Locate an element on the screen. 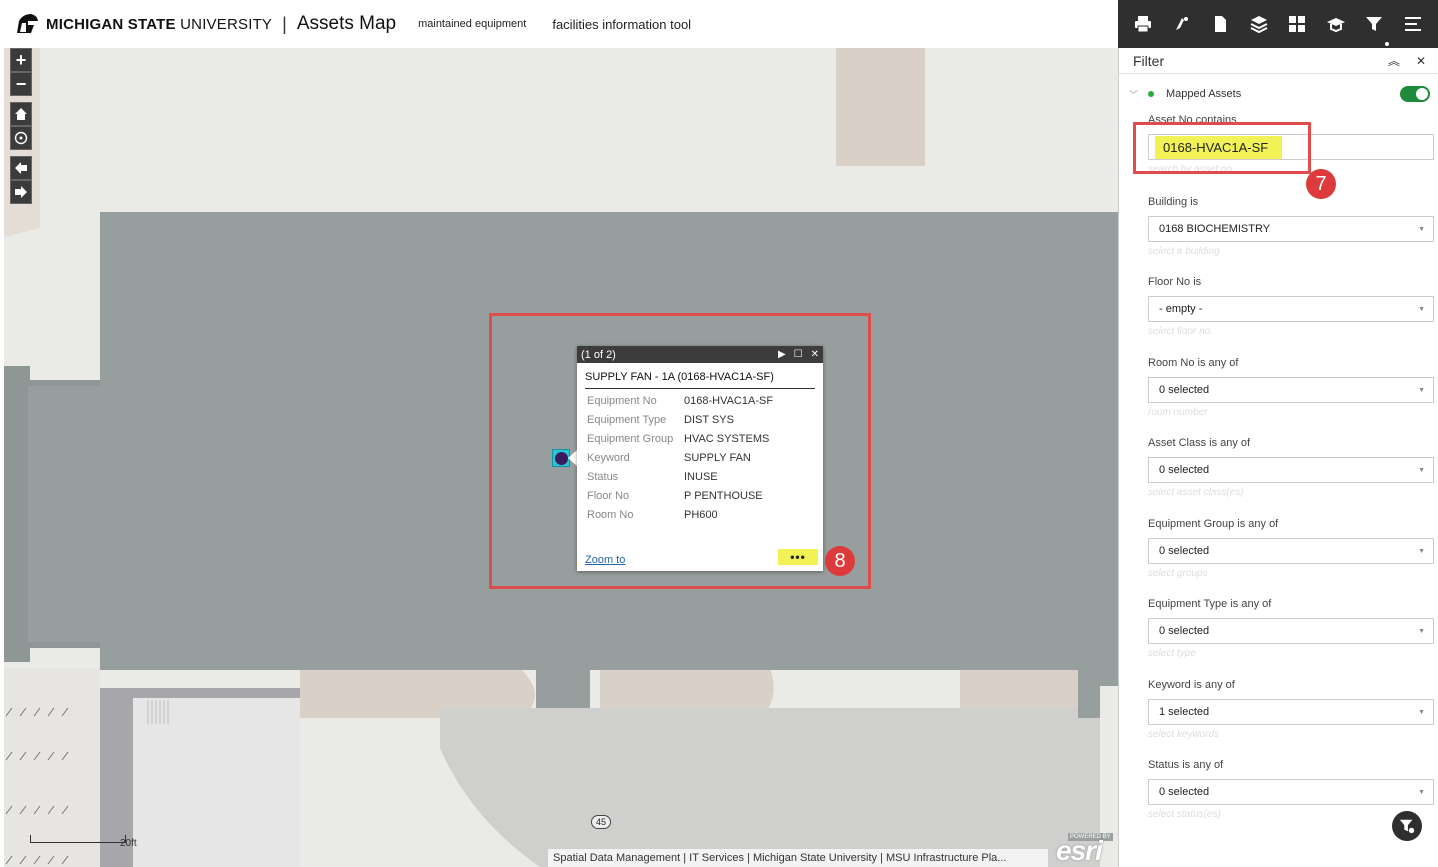 The height and width of the screenshot is (867, 1438). layer-row-mapped-assets: ﹀ Mapped Assets is located at coordinates (1278, 94).